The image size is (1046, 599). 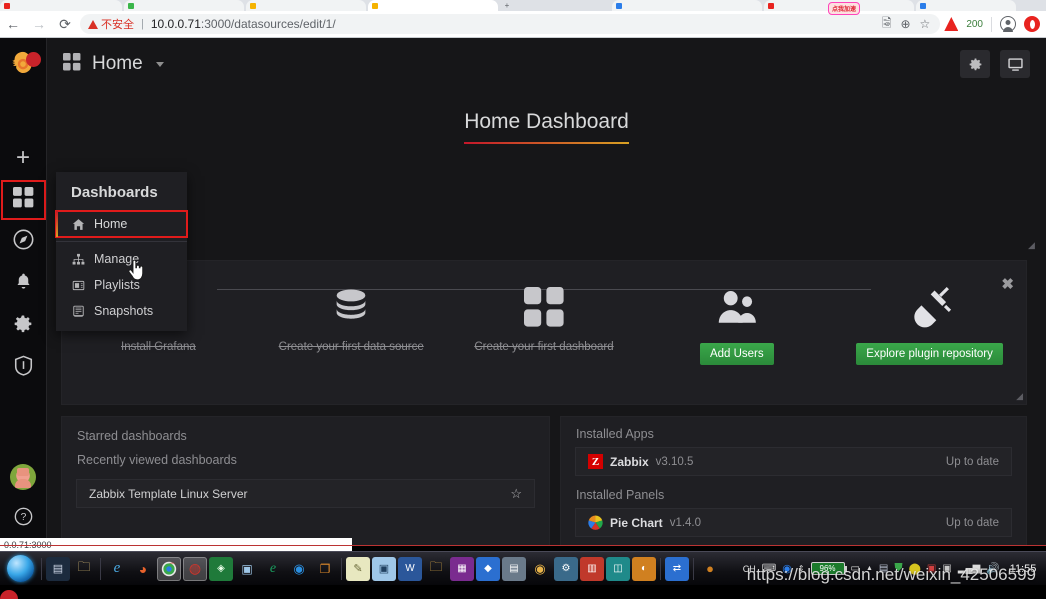 What do you see at coordinates (111, 224) in the screenshot?
I see `menu-item-label: Home` at bounding box center [111, 224].